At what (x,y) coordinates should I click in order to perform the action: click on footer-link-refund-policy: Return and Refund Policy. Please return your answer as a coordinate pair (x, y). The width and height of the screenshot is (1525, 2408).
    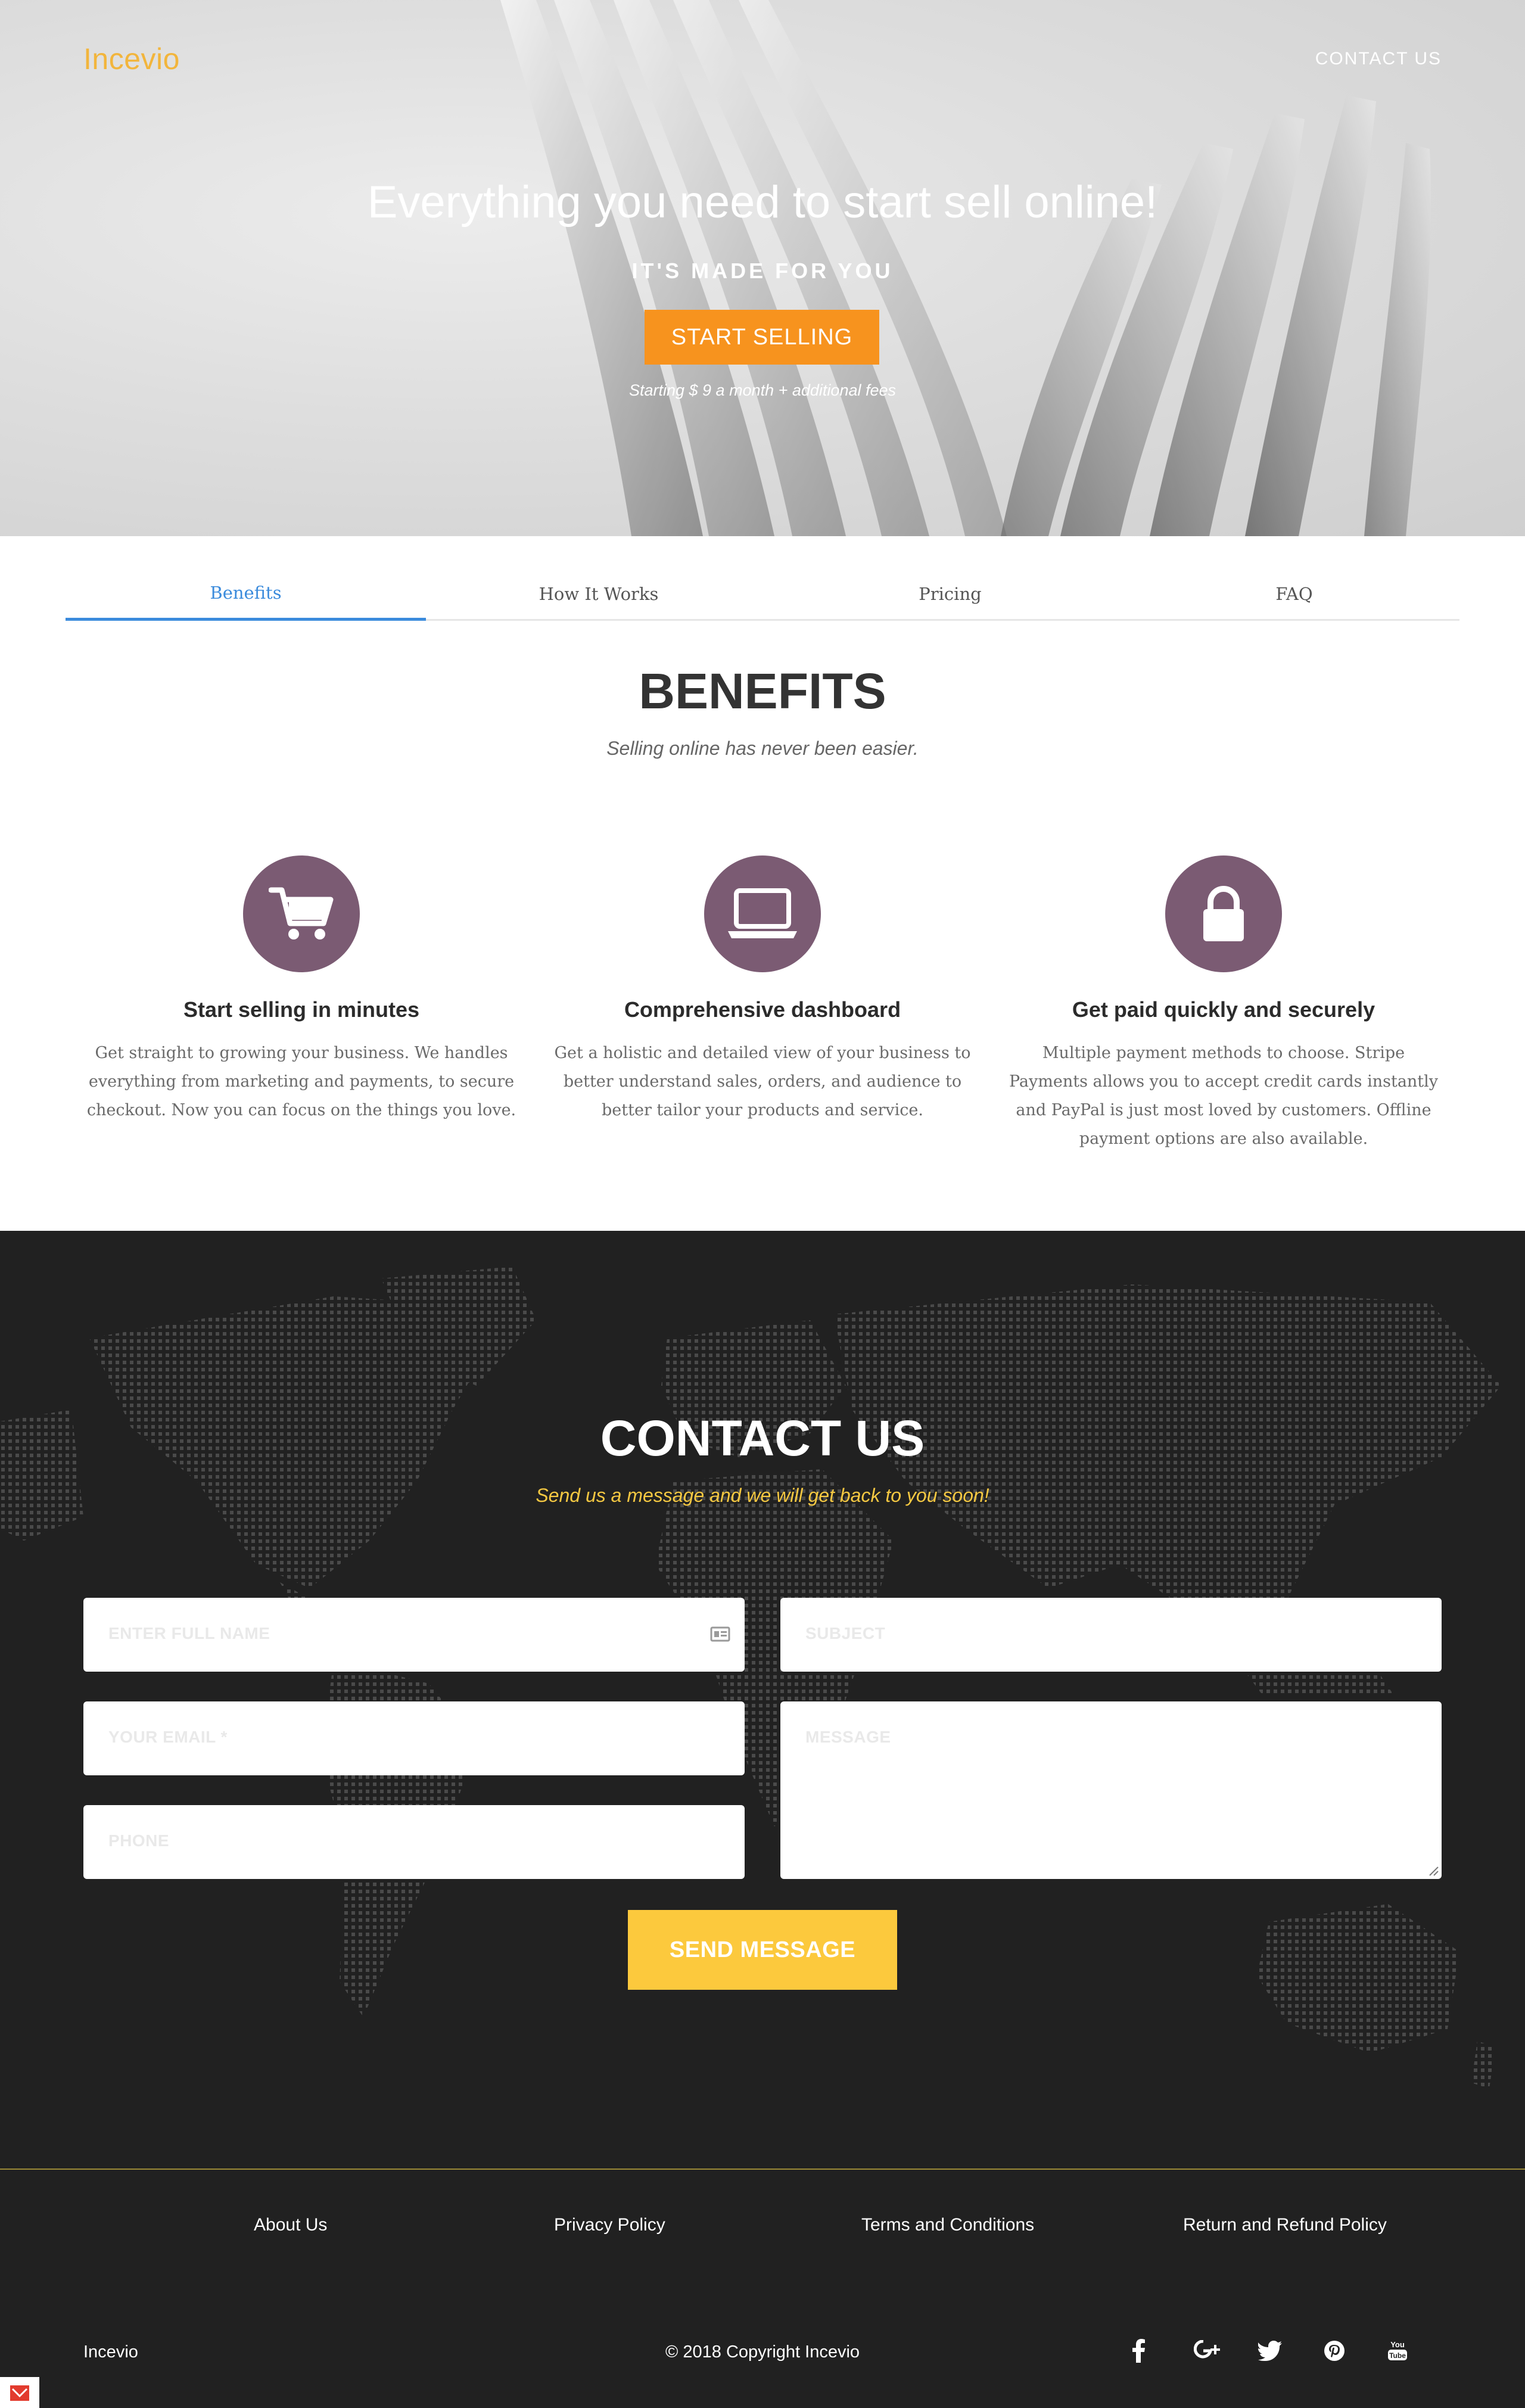
    Looking at the image, I should click on (1285, 2225).